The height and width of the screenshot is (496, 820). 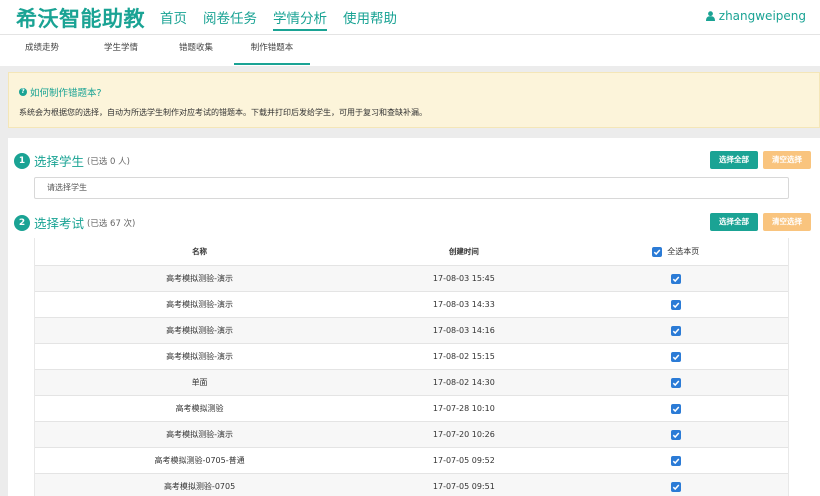 What do you see at coordinates (410, 50) in the screenshot?
I see `sub-tabs: 成绩走势 学生学情 错题收集 制作错题本` at bounding box center [410, 50].